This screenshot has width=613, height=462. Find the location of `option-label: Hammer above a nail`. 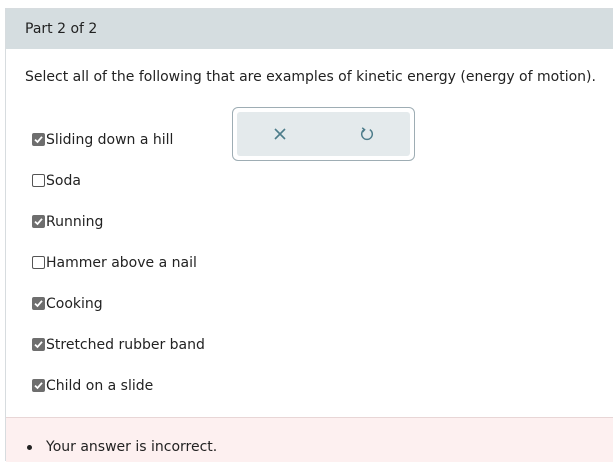

option-label: Hammer above a nail is located at coordinates (121, 262).